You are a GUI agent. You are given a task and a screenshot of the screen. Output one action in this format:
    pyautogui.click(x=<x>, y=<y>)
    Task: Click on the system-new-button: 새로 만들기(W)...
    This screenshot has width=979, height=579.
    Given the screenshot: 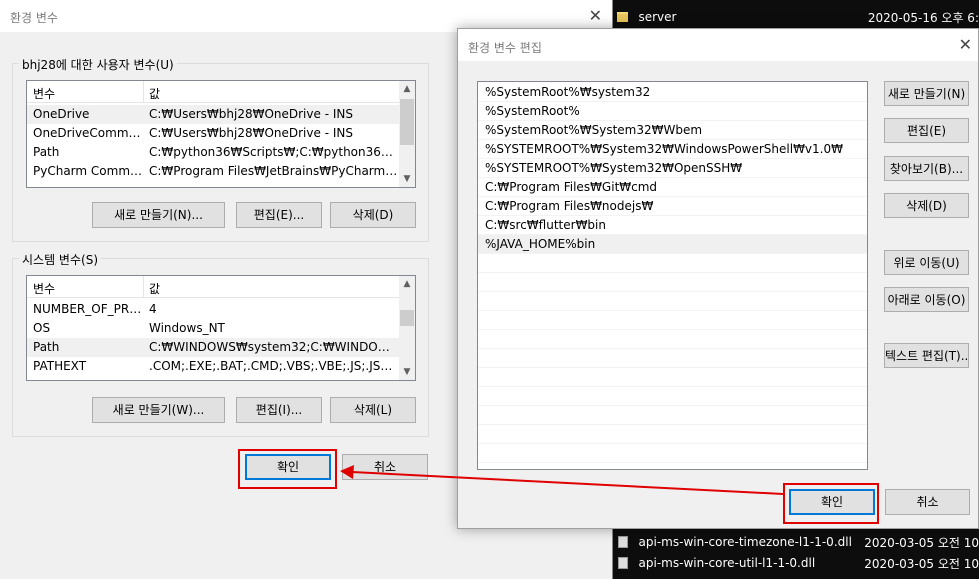 What is the action you would take?
    pyautogui.click(x=158, y=410)
    